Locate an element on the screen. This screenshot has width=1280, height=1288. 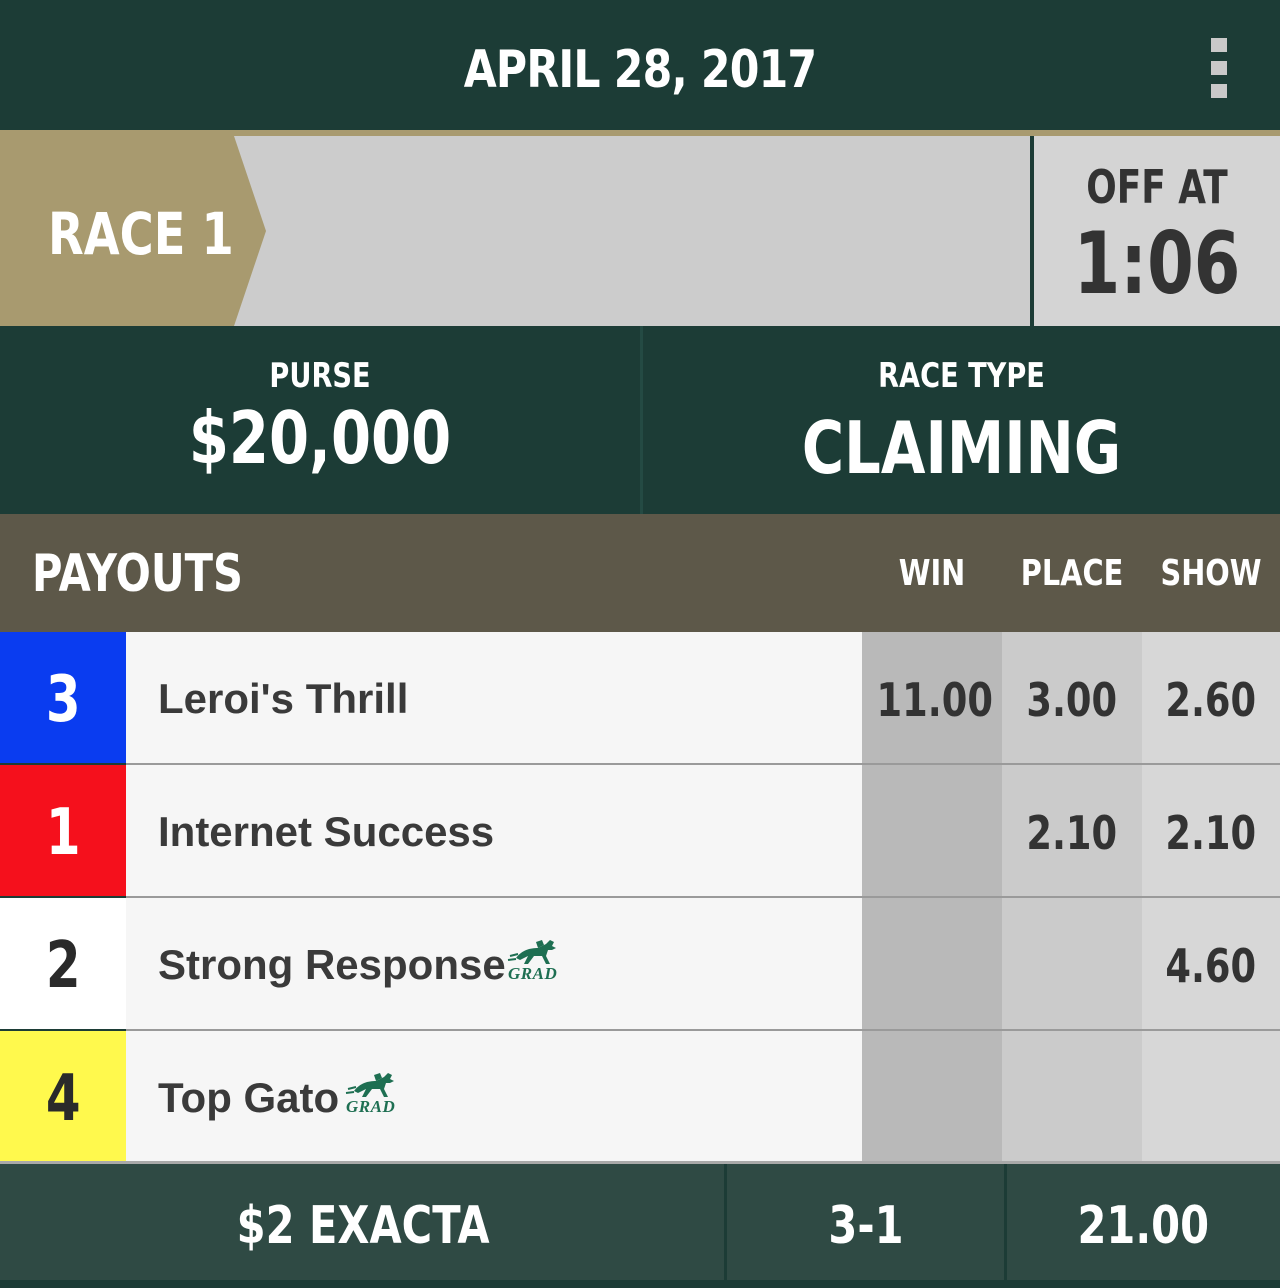
purse-value: $20,000 is located at coordinates (320, 438).